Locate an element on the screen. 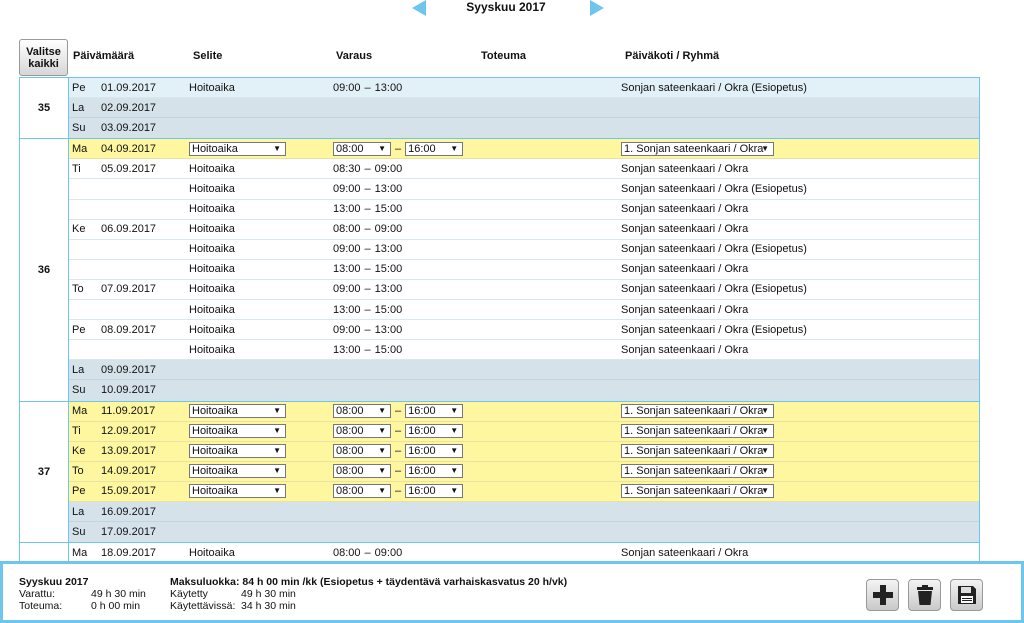 The image size is (1024, 623). unit: Sonjan sateenkaari / Okra (Esiopetus) is located at coordinates (714, 289).